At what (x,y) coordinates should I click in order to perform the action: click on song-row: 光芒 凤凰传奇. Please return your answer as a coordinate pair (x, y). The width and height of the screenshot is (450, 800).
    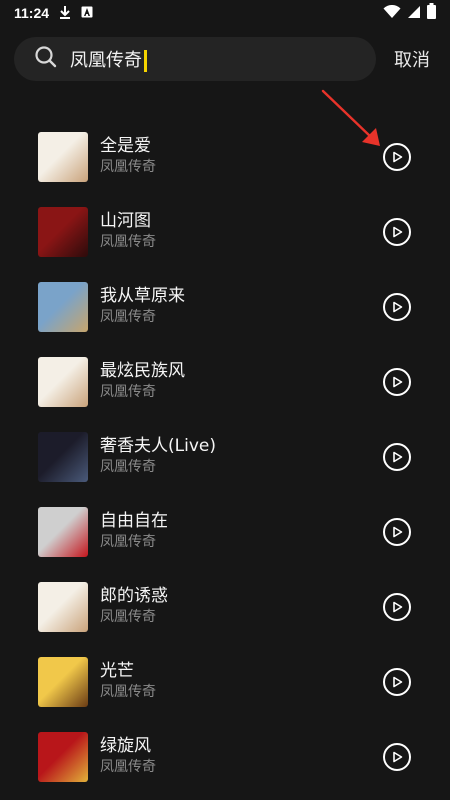
    Looking at the image, I should click on (225, 680).